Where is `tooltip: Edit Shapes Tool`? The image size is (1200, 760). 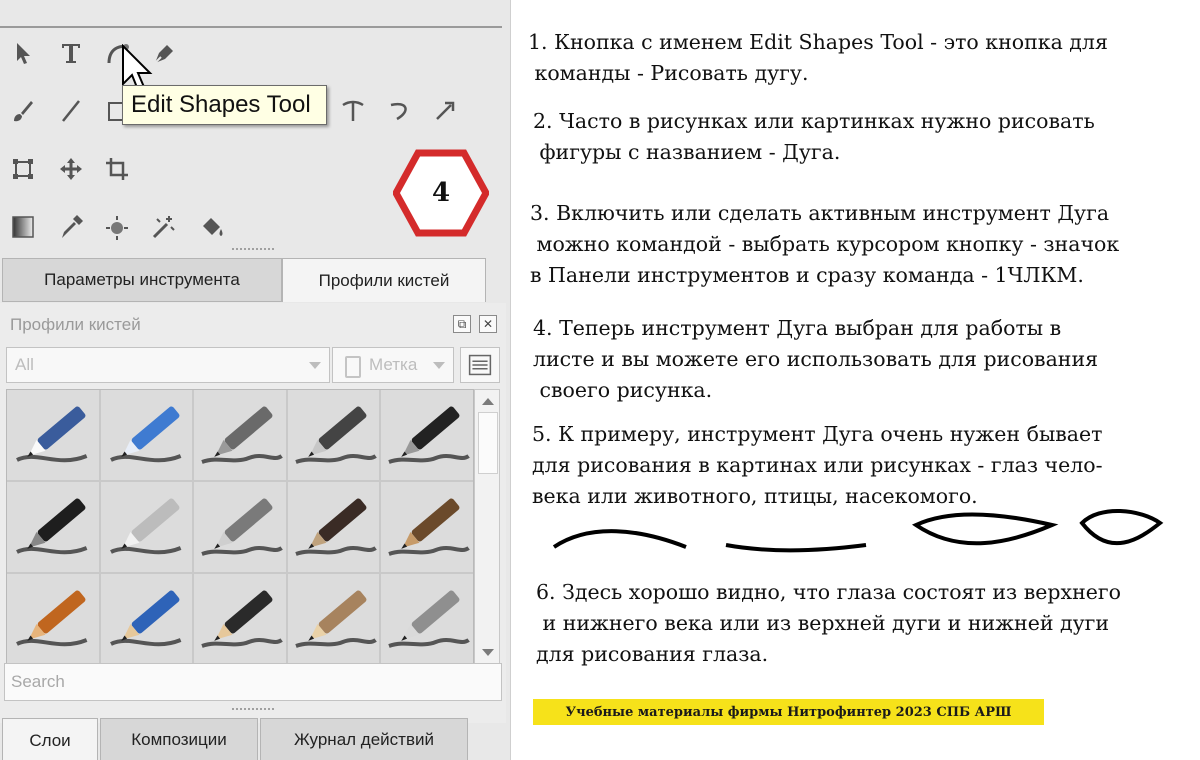 tooltip: Edit Shapes Tool is located at coordinates (224, 105).